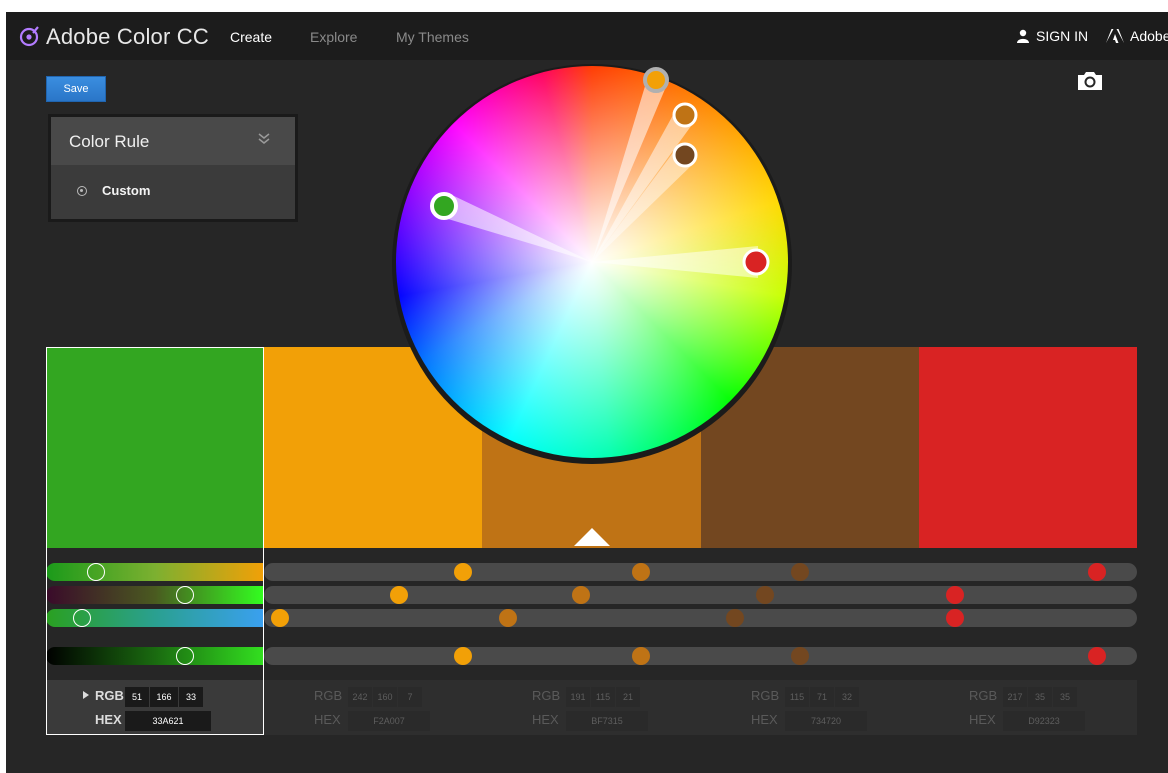  What do you see at coordinates (584, 6) in the screenshot?
I see `page-top-strip` at bounding box center [584, 6].